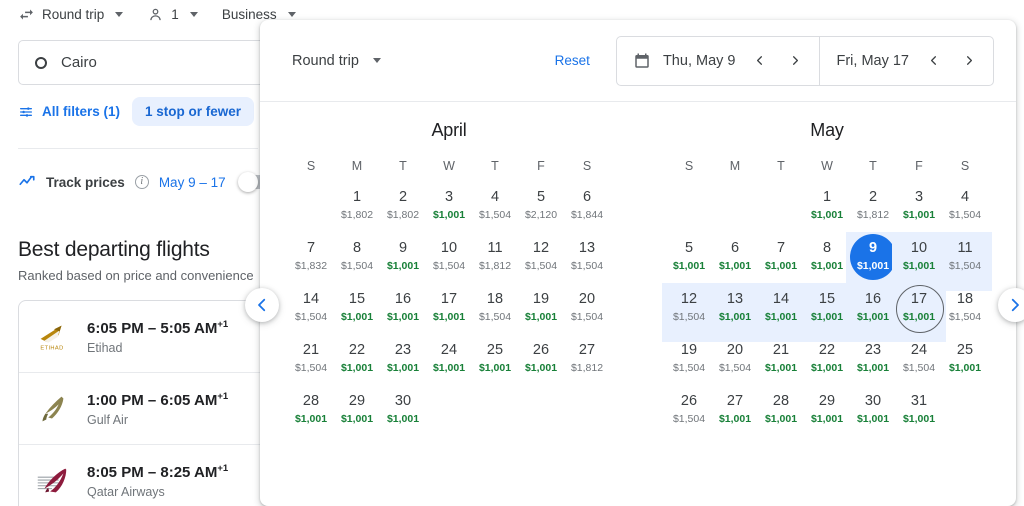 This screenshot has width=1024, height=506. What do you see at coordinates (146, 275) in the screenshot?
I see `best-flights-subtitle: Ranked based on price and convenience i` at bounding box center [146, 275].